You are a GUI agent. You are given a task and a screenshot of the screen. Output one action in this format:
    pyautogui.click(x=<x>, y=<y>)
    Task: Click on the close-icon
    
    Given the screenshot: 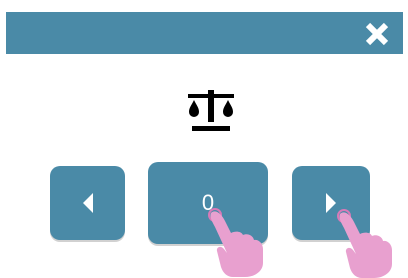 What is the action you would take?
    pyautogui.click(x=377, y=34)
    